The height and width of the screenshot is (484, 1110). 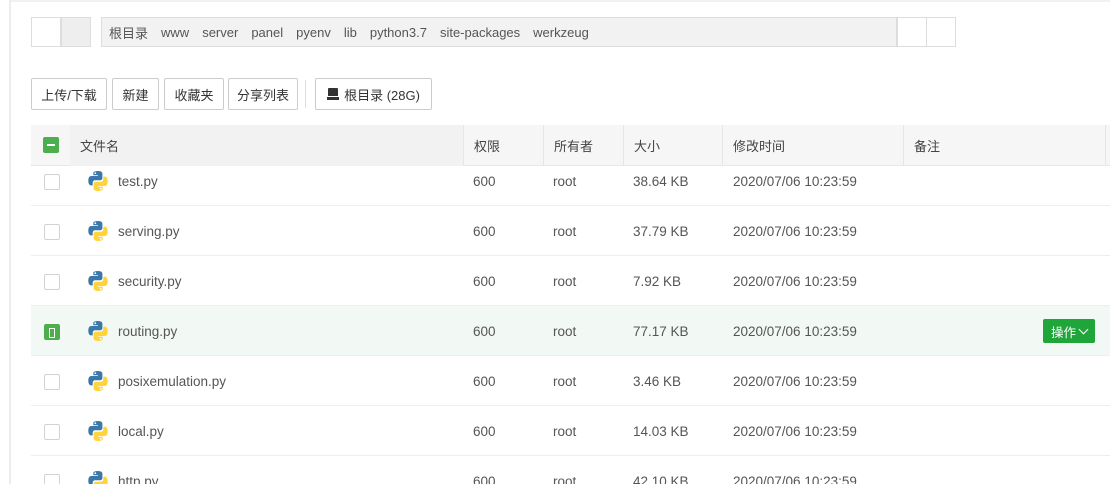 What do you see at coordinates (150, 281) in the screenshot?
I see `file-name: security.py` at bounding box center [150, 281].